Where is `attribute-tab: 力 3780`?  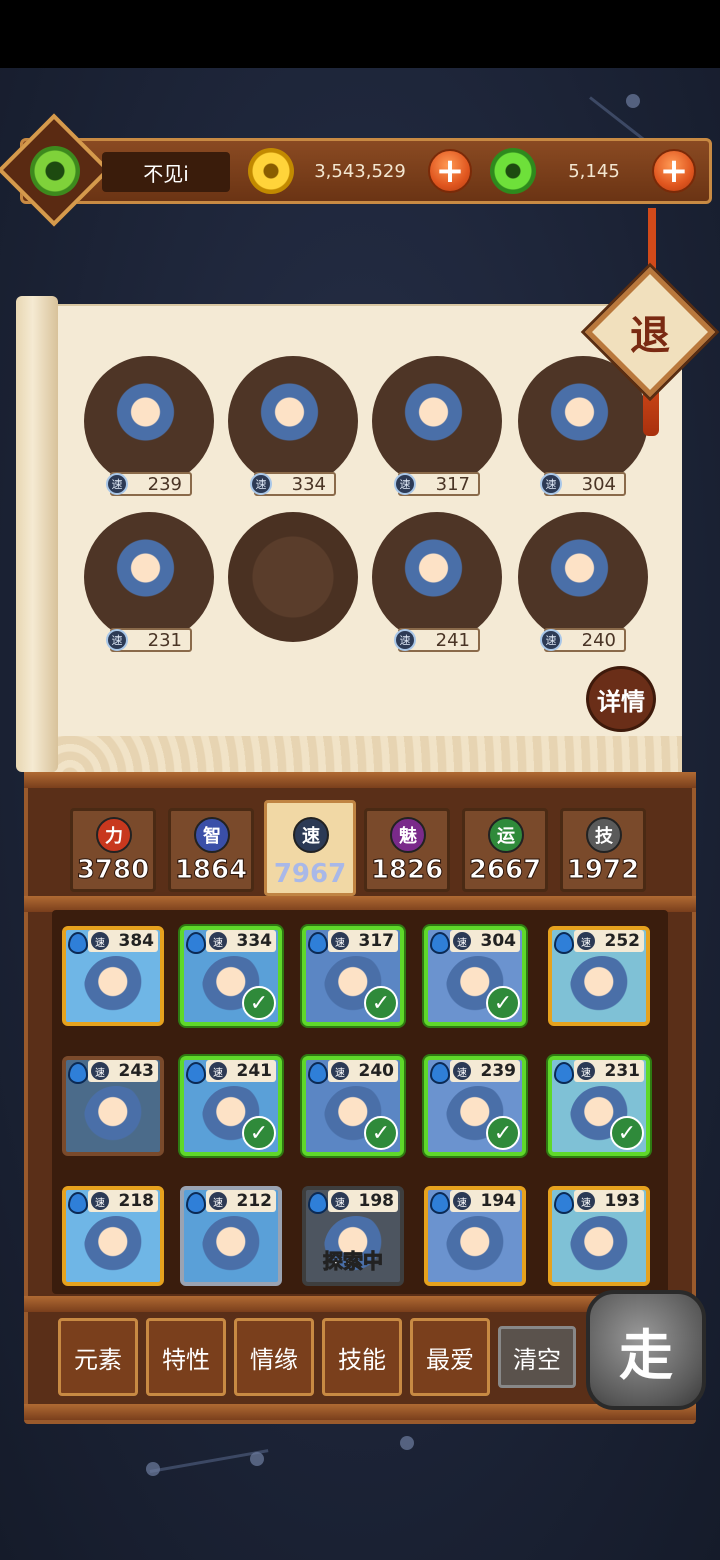 attribute-tab: 力 3780 is located at coordinates (113, 850).